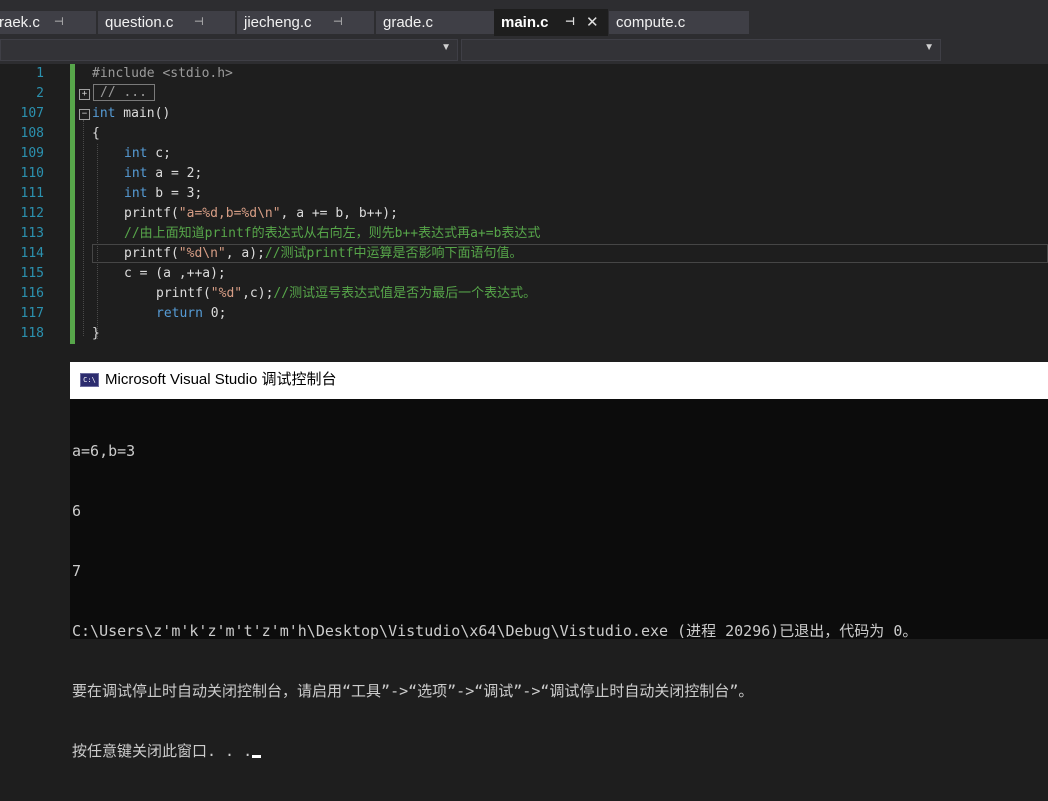 The width and height of the screenshot is (1048, 801). What do you see at coordinates (257, 756) in the screenshot?
I see `text-cursor` at bounding box center [257, 756].